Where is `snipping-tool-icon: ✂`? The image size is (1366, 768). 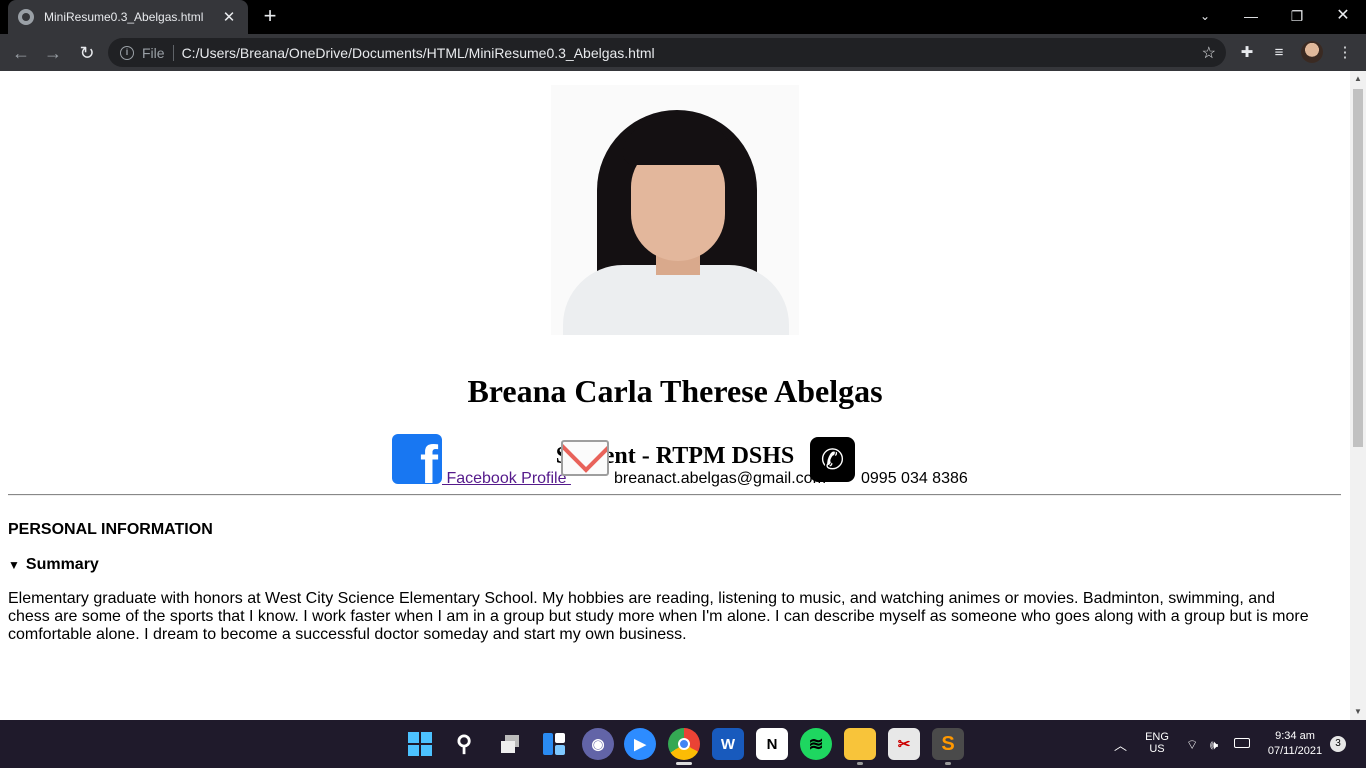 snipping-tool-icon: ✂ is located at coordinates (904, 744).